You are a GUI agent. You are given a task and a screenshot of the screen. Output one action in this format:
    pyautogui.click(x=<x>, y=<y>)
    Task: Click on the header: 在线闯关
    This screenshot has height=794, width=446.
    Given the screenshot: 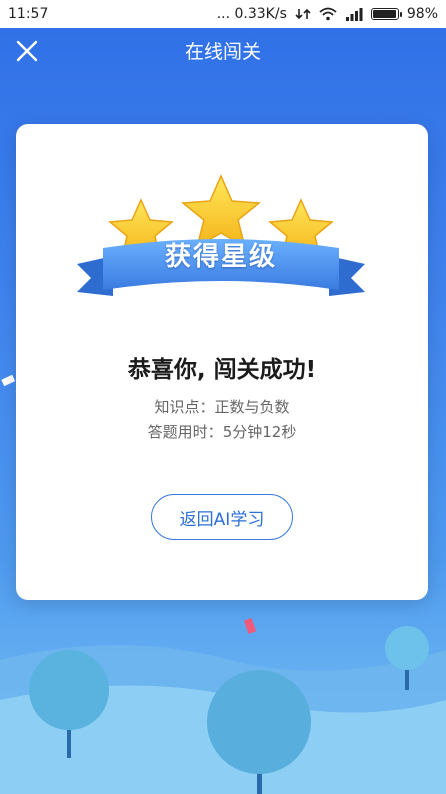 What is the action you would take?
    pyautogui.click(x=223, y=50)
    